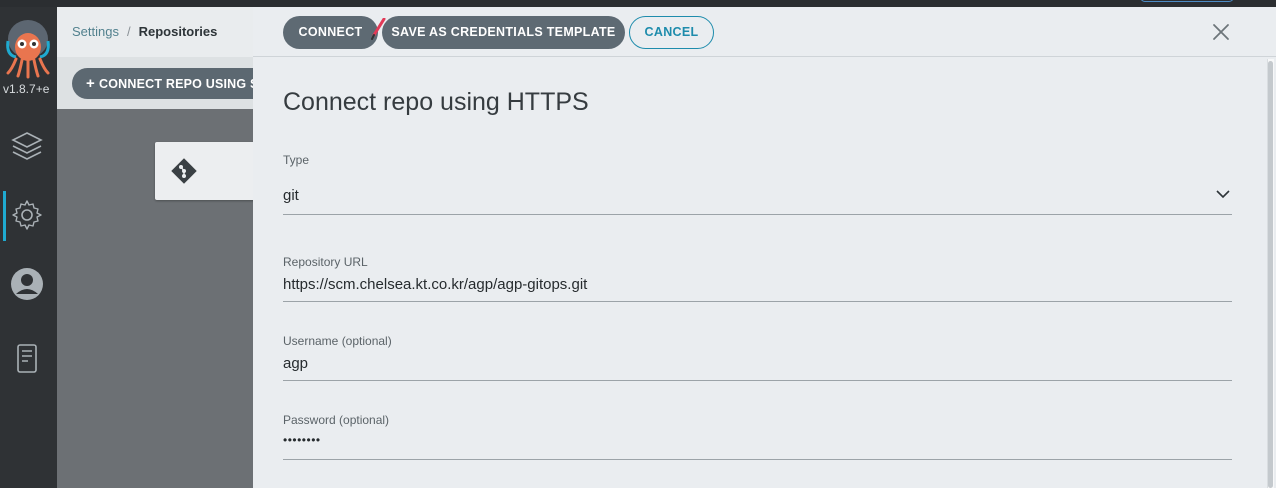 This screenshot has width=1276, height=488. I want to click on layers-icon, so click(27, 146).